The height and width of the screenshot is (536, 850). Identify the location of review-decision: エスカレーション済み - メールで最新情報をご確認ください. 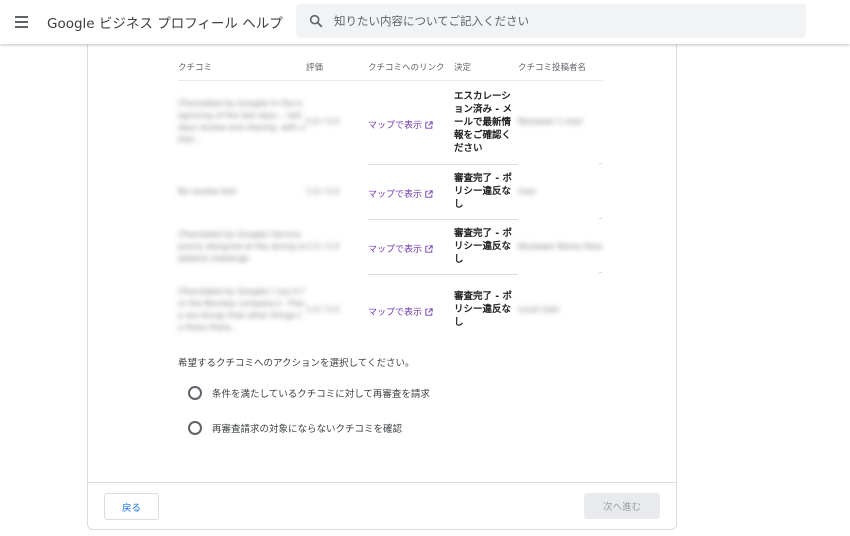
(483, 122).